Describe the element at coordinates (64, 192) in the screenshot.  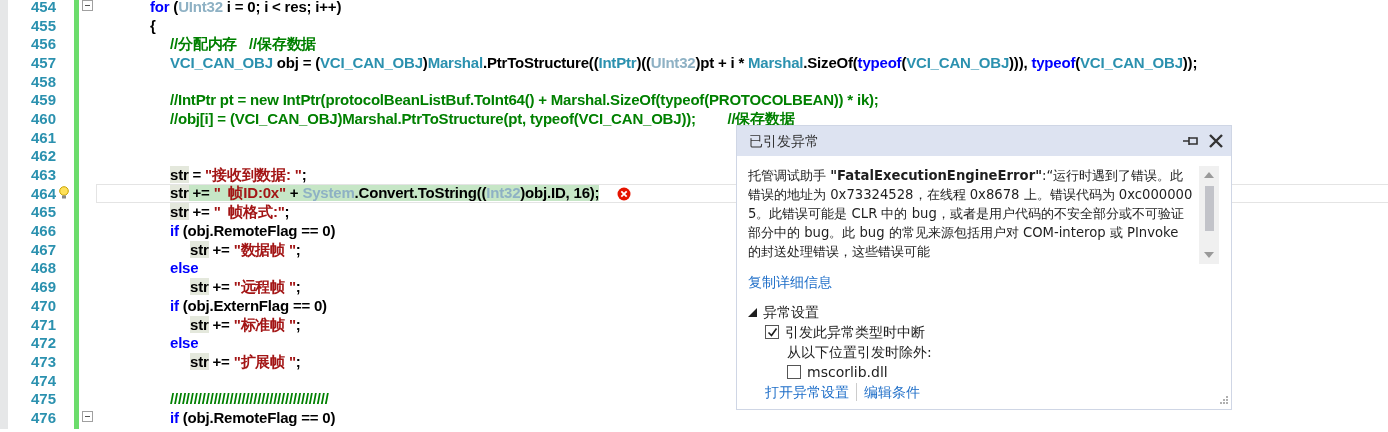
I see `lightbulb-icon` at that location.